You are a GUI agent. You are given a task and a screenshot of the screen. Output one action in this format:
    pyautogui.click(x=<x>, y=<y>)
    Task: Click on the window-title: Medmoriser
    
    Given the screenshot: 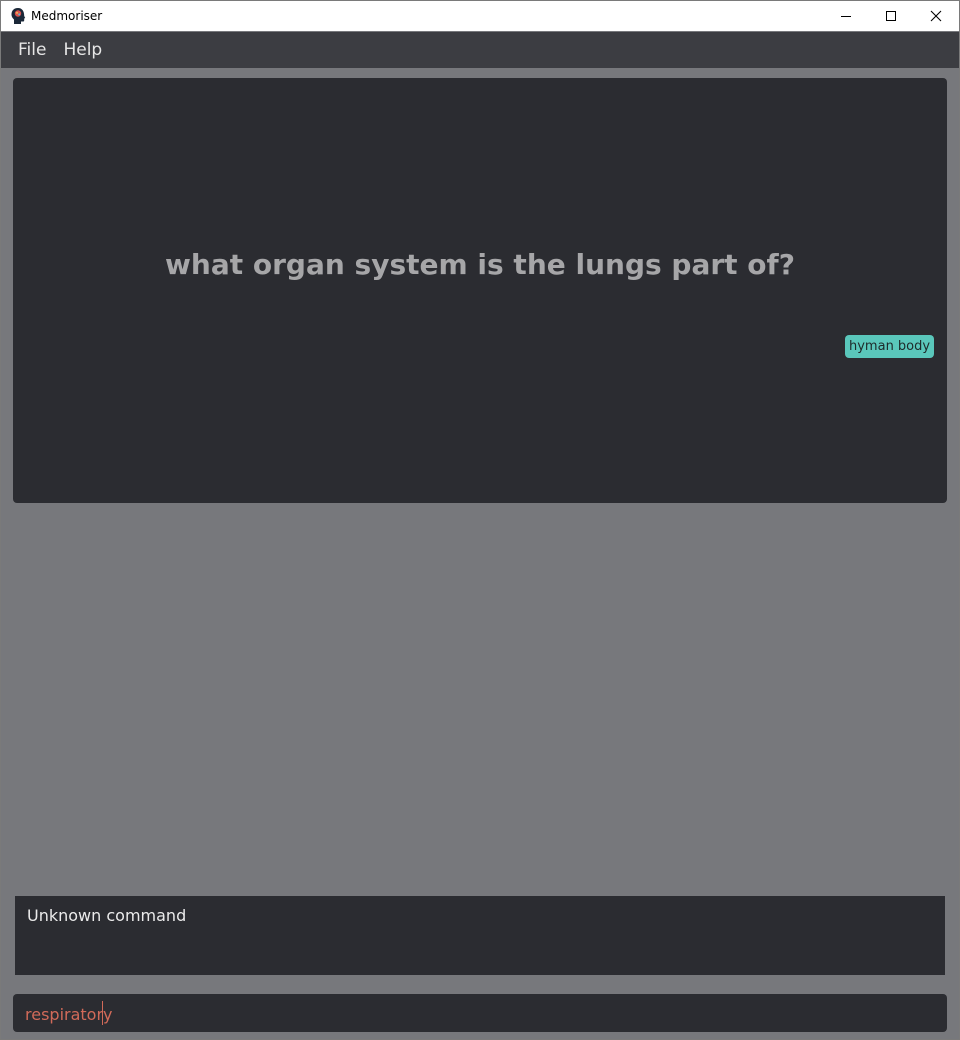 What is the action you would take?
    pyautogui.click(x=67, y=16)
    